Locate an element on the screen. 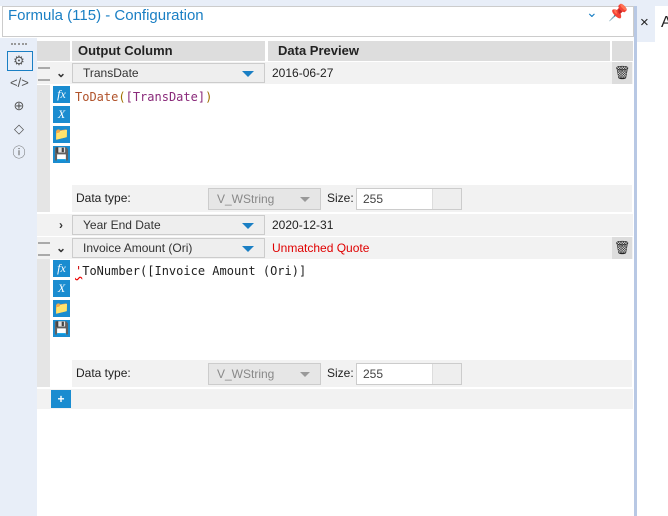  header-gutter is located at coordinates (53, 51).